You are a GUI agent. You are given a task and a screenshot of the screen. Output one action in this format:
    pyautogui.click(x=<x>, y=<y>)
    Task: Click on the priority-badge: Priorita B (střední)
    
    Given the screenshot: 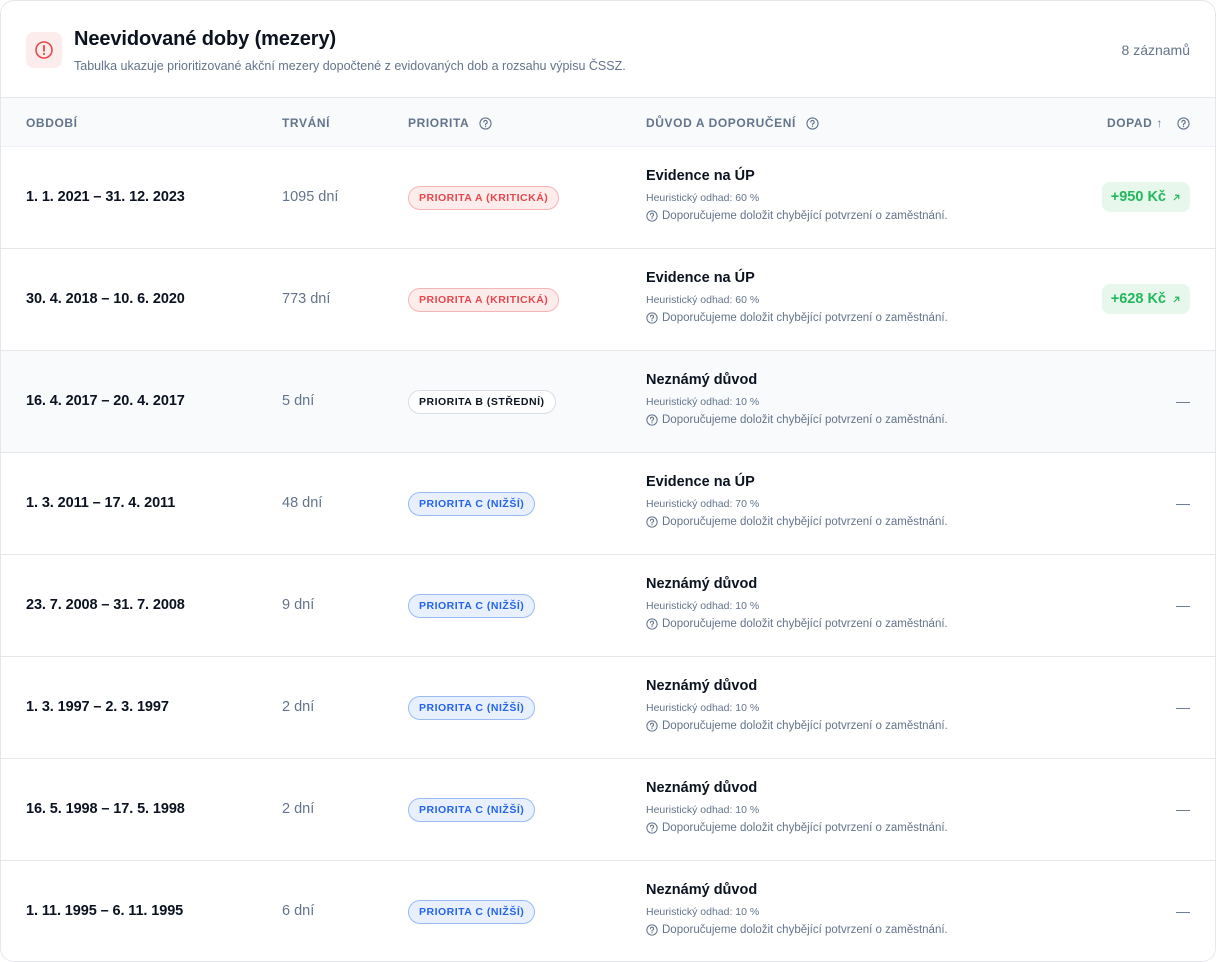 What is the action you would take?
    pyautogui.click(x=482, y=402)
    